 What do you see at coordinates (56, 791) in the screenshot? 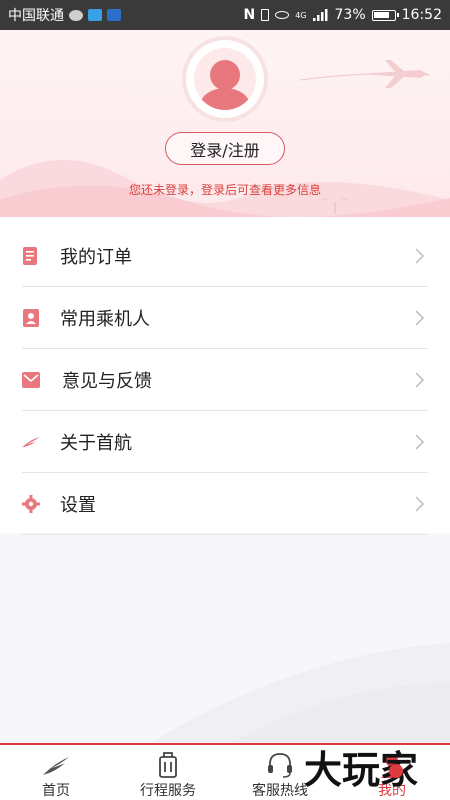
I see `nav-label: 首页` at bounding box center [56, 791].